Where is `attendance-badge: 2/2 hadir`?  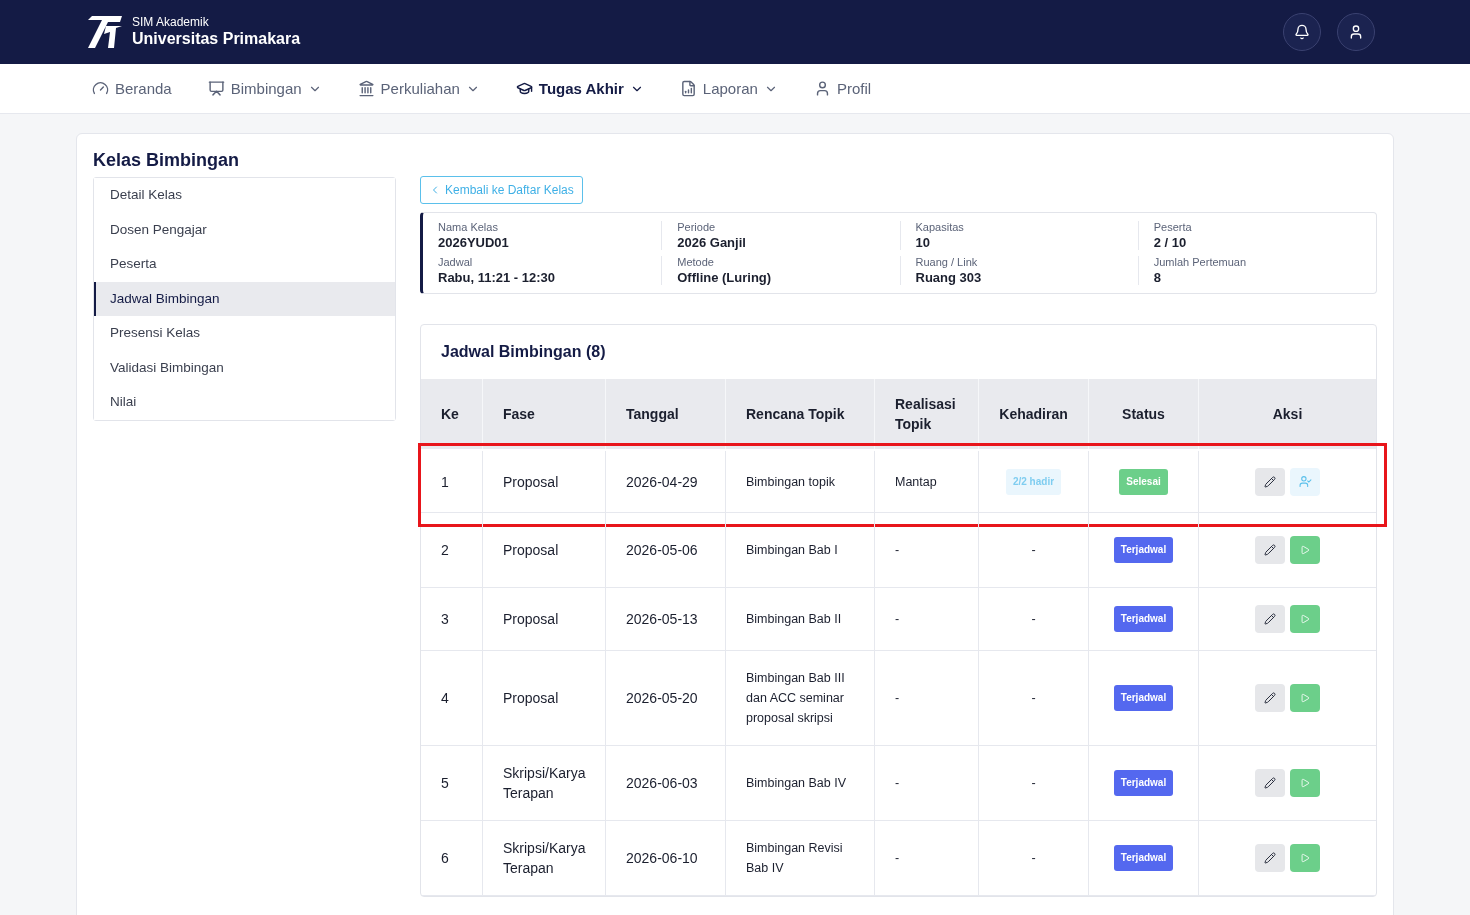
attendance-badge: 2/2 hadir is located at coordinates (1033, 481).